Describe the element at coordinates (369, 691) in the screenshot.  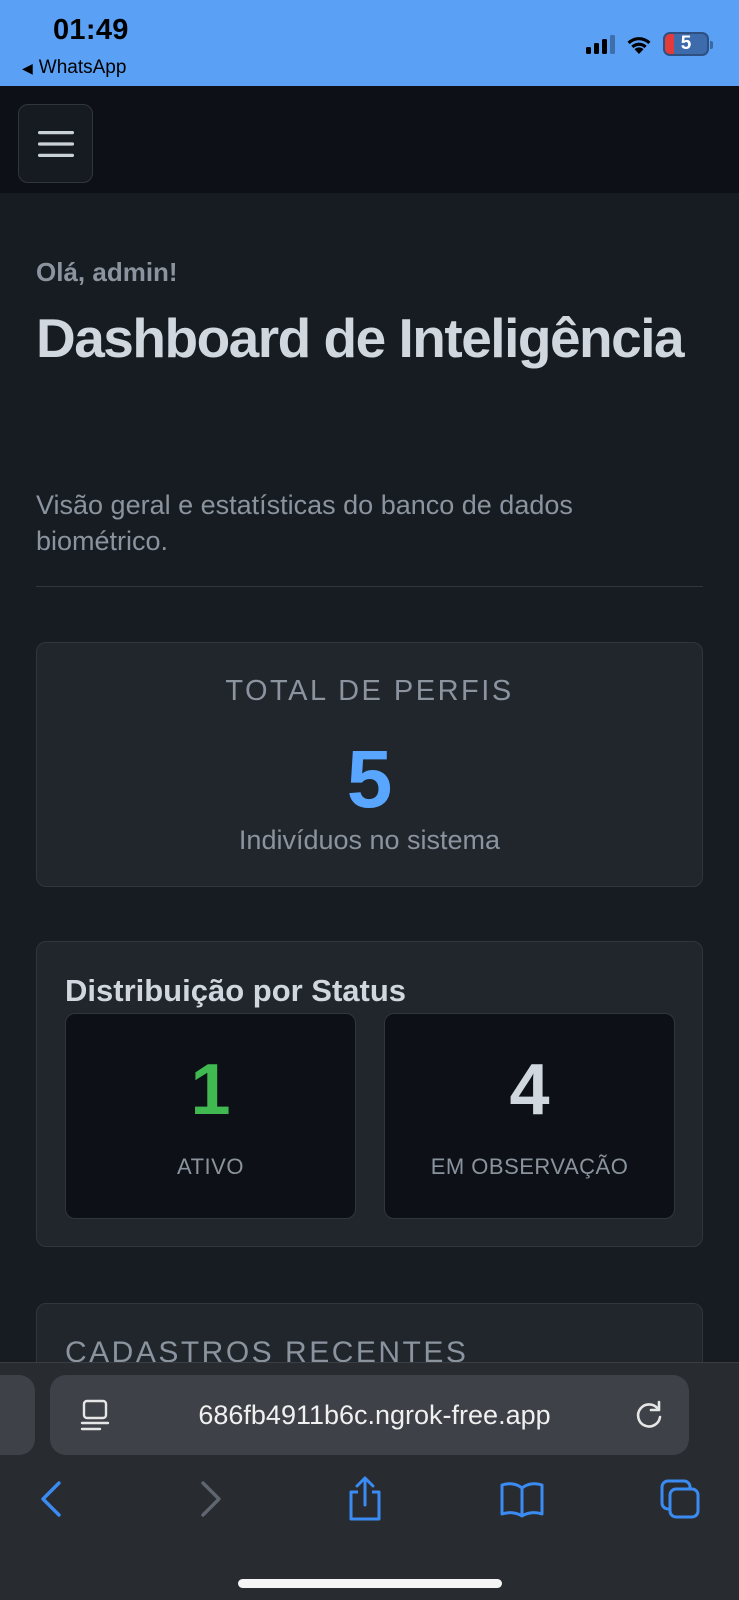
I see `total-profiles-label: TOTAL DE PERFIS` at that location.